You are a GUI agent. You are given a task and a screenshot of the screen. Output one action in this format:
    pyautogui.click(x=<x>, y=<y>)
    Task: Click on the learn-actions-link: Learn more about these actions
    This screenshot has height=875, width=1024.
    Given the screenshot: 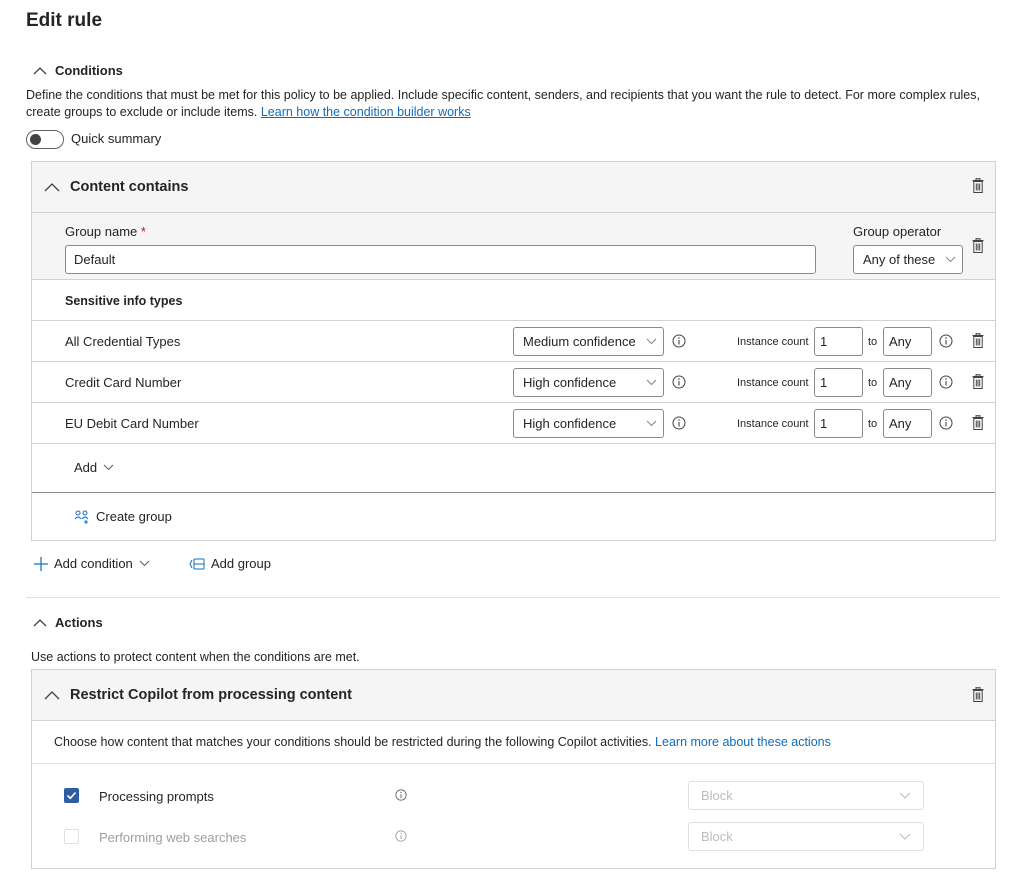 What is the action you would take?
    pyautogui.click(x=743, y=742)
    